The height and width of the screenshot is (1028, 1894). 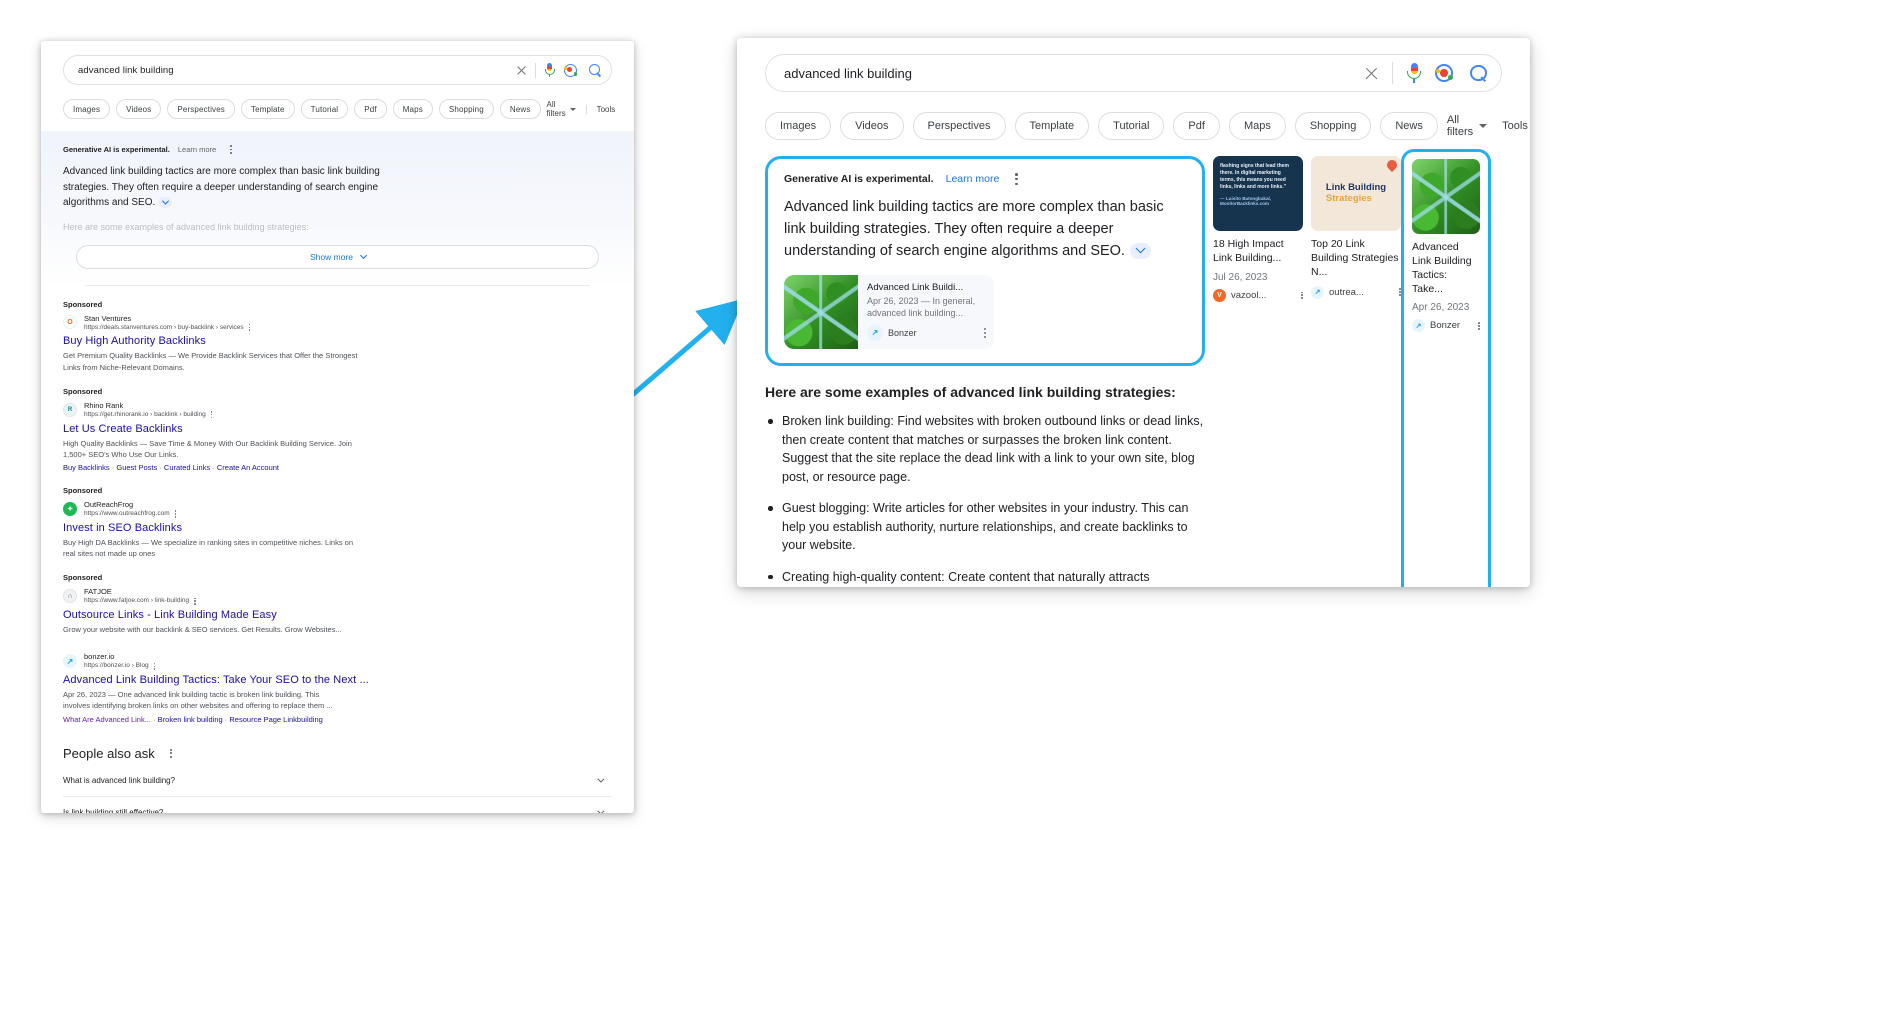 What do you see at coordinates (248, 467) in the screenshot?
I see `sitelink: Create An Account` at bounding box center [248, 467].